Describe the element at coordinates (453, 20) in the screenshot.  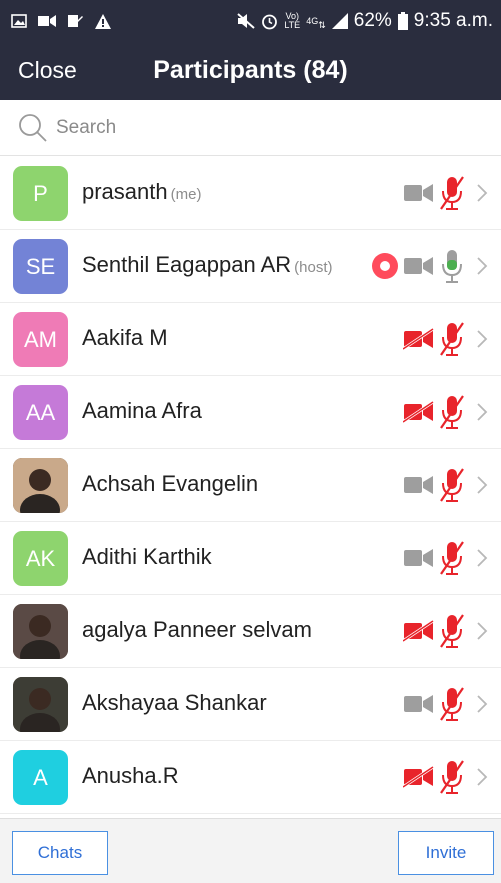
I see `clock: 9:35 a.m.` at that location.